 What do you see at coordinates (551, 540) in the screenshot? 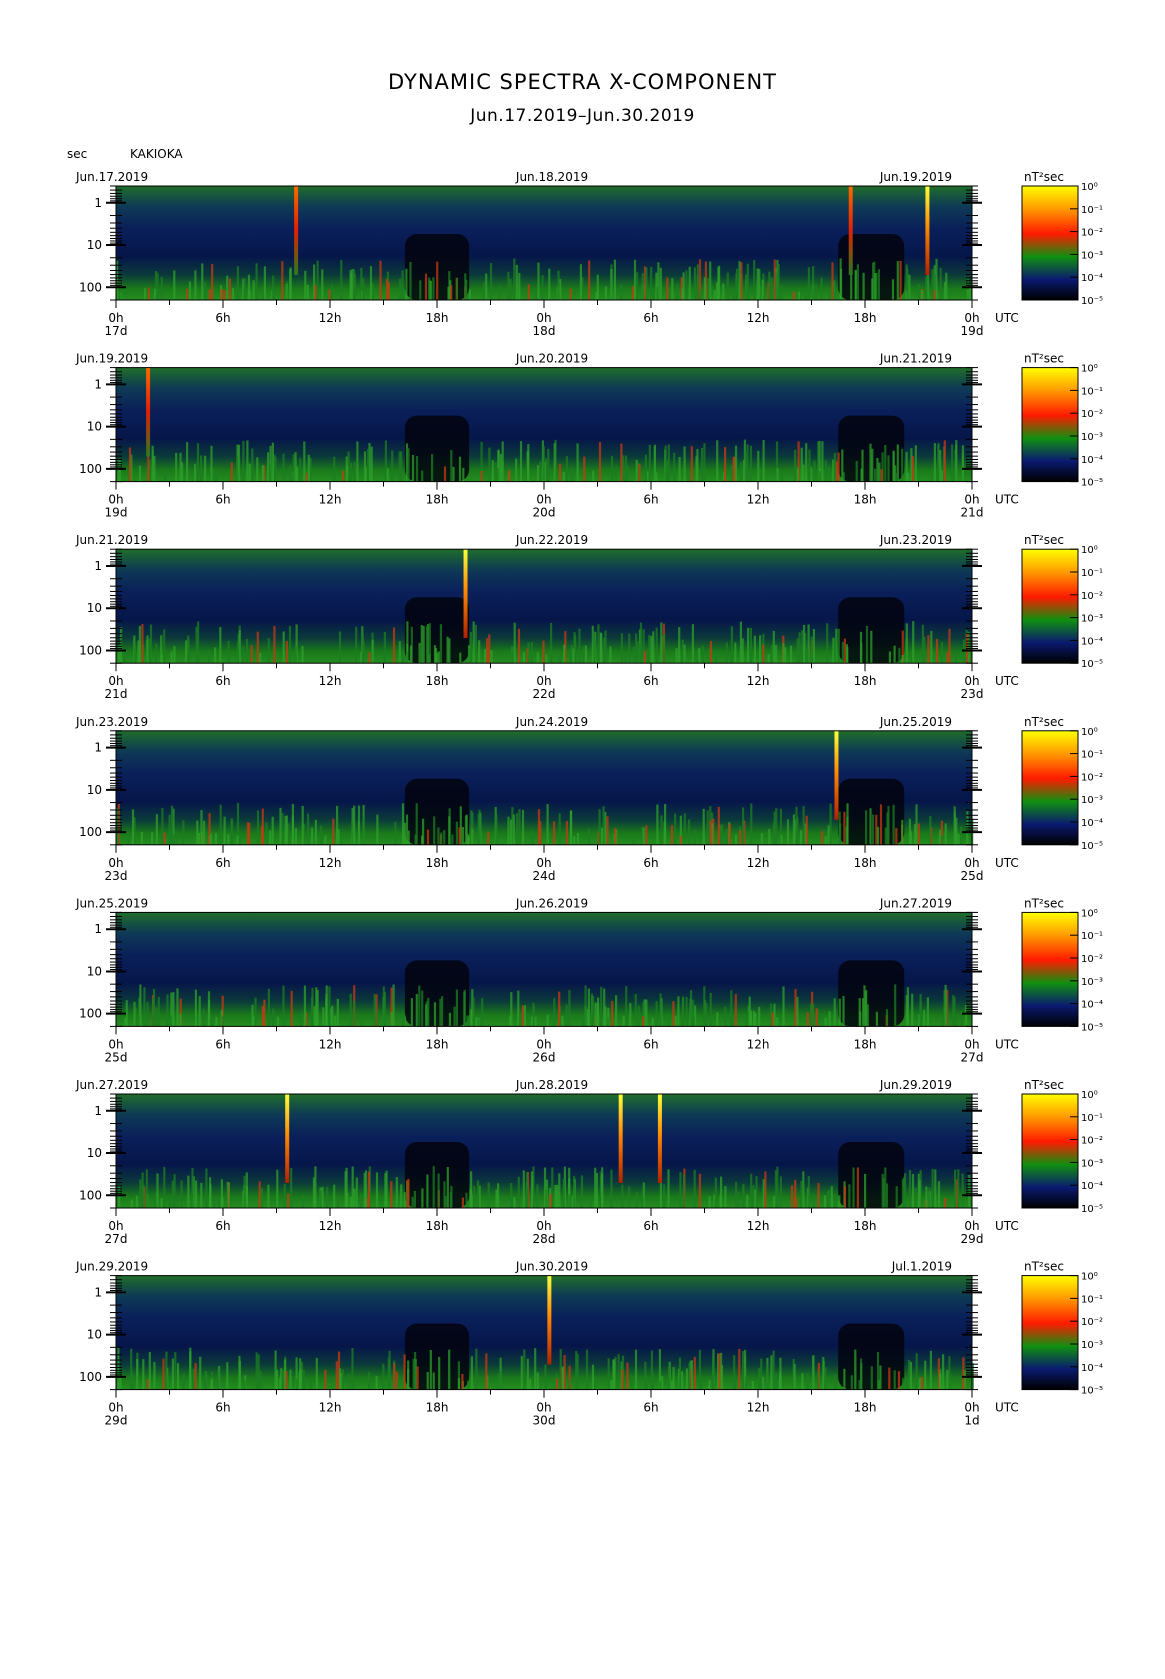
I see `panel-mid-date: Jun.22.2019` at bounding box center [551, 540].